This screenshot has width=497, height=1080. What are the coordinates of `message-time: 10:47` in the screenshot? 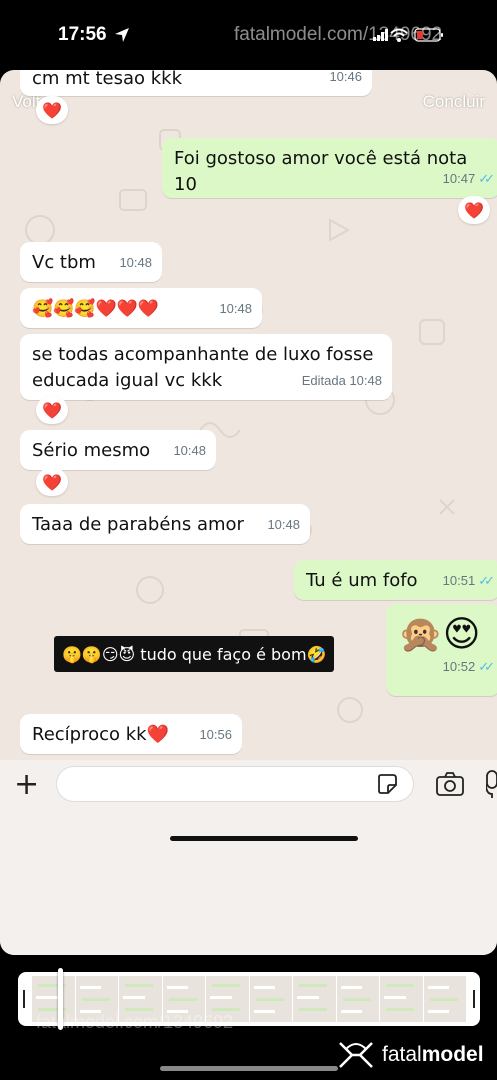 It's located at (459, 178).